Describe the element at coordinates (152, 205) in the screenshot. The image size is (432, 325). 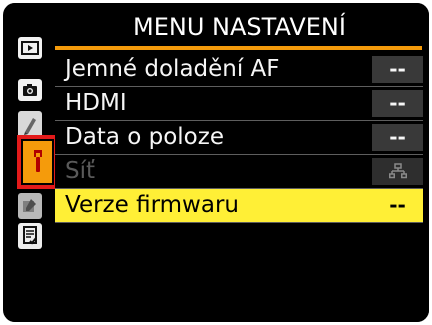
I see `menu-item-label: Verze firmwaru` at that location.